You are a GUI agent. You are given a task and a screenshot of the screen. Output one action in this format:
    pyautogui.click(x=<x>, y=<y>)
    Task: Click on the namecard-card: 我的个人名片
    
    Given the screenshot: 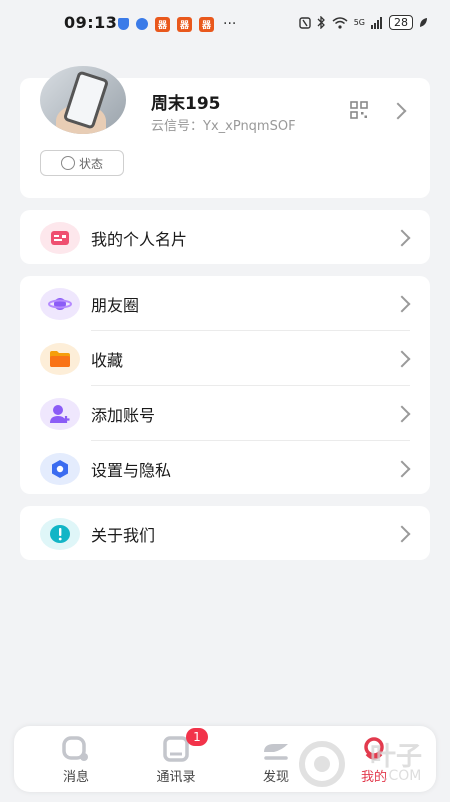 What is the action you would take?
    pyautogui.click(x=225, y=237)
    